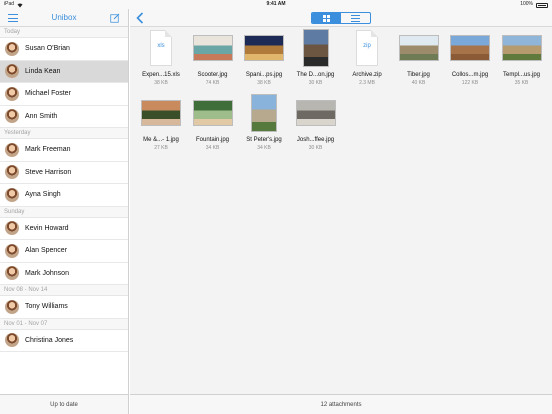 Image resolution: width=552 pixels, height=414 pixels. I want to click on attachment-item: zip Archive.zip 2.3 MB, so click(367, 59).